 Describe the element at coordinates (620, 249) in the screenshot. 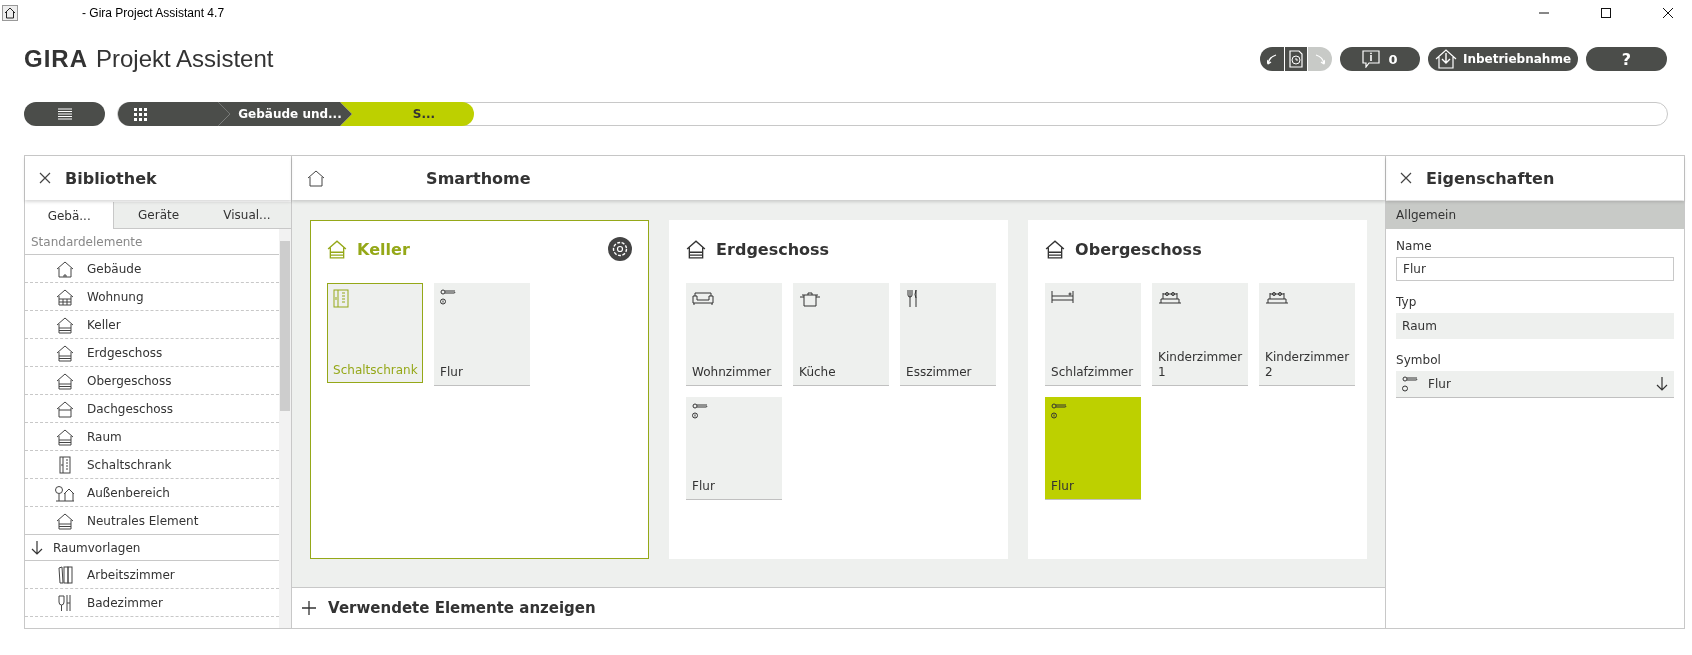

I see `settings-icon` at that location.